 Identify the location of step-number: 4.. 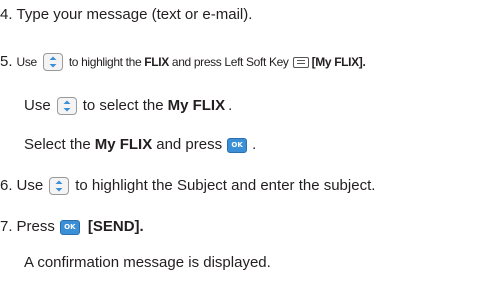
(6, 14).